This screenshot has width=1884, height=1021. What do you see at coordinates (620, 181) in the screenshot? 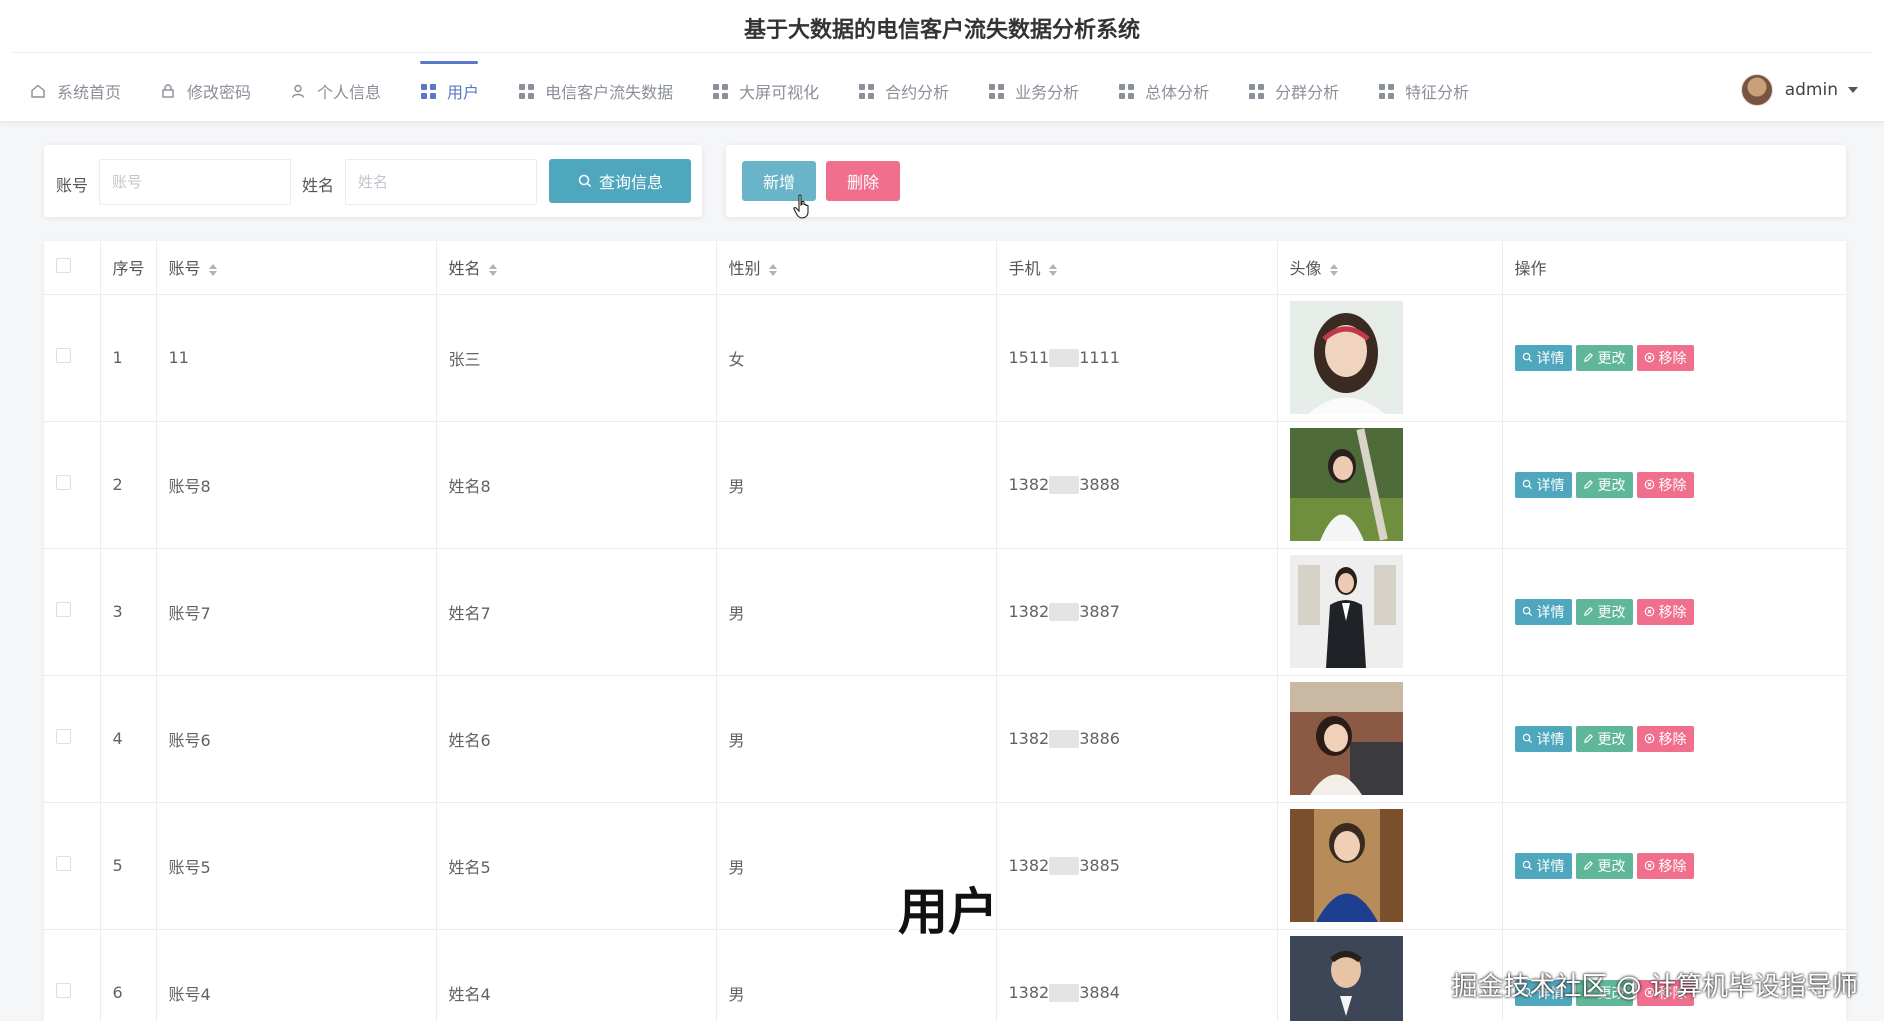
I see `query-button: 查询信息` at bounding box center [620, 181].